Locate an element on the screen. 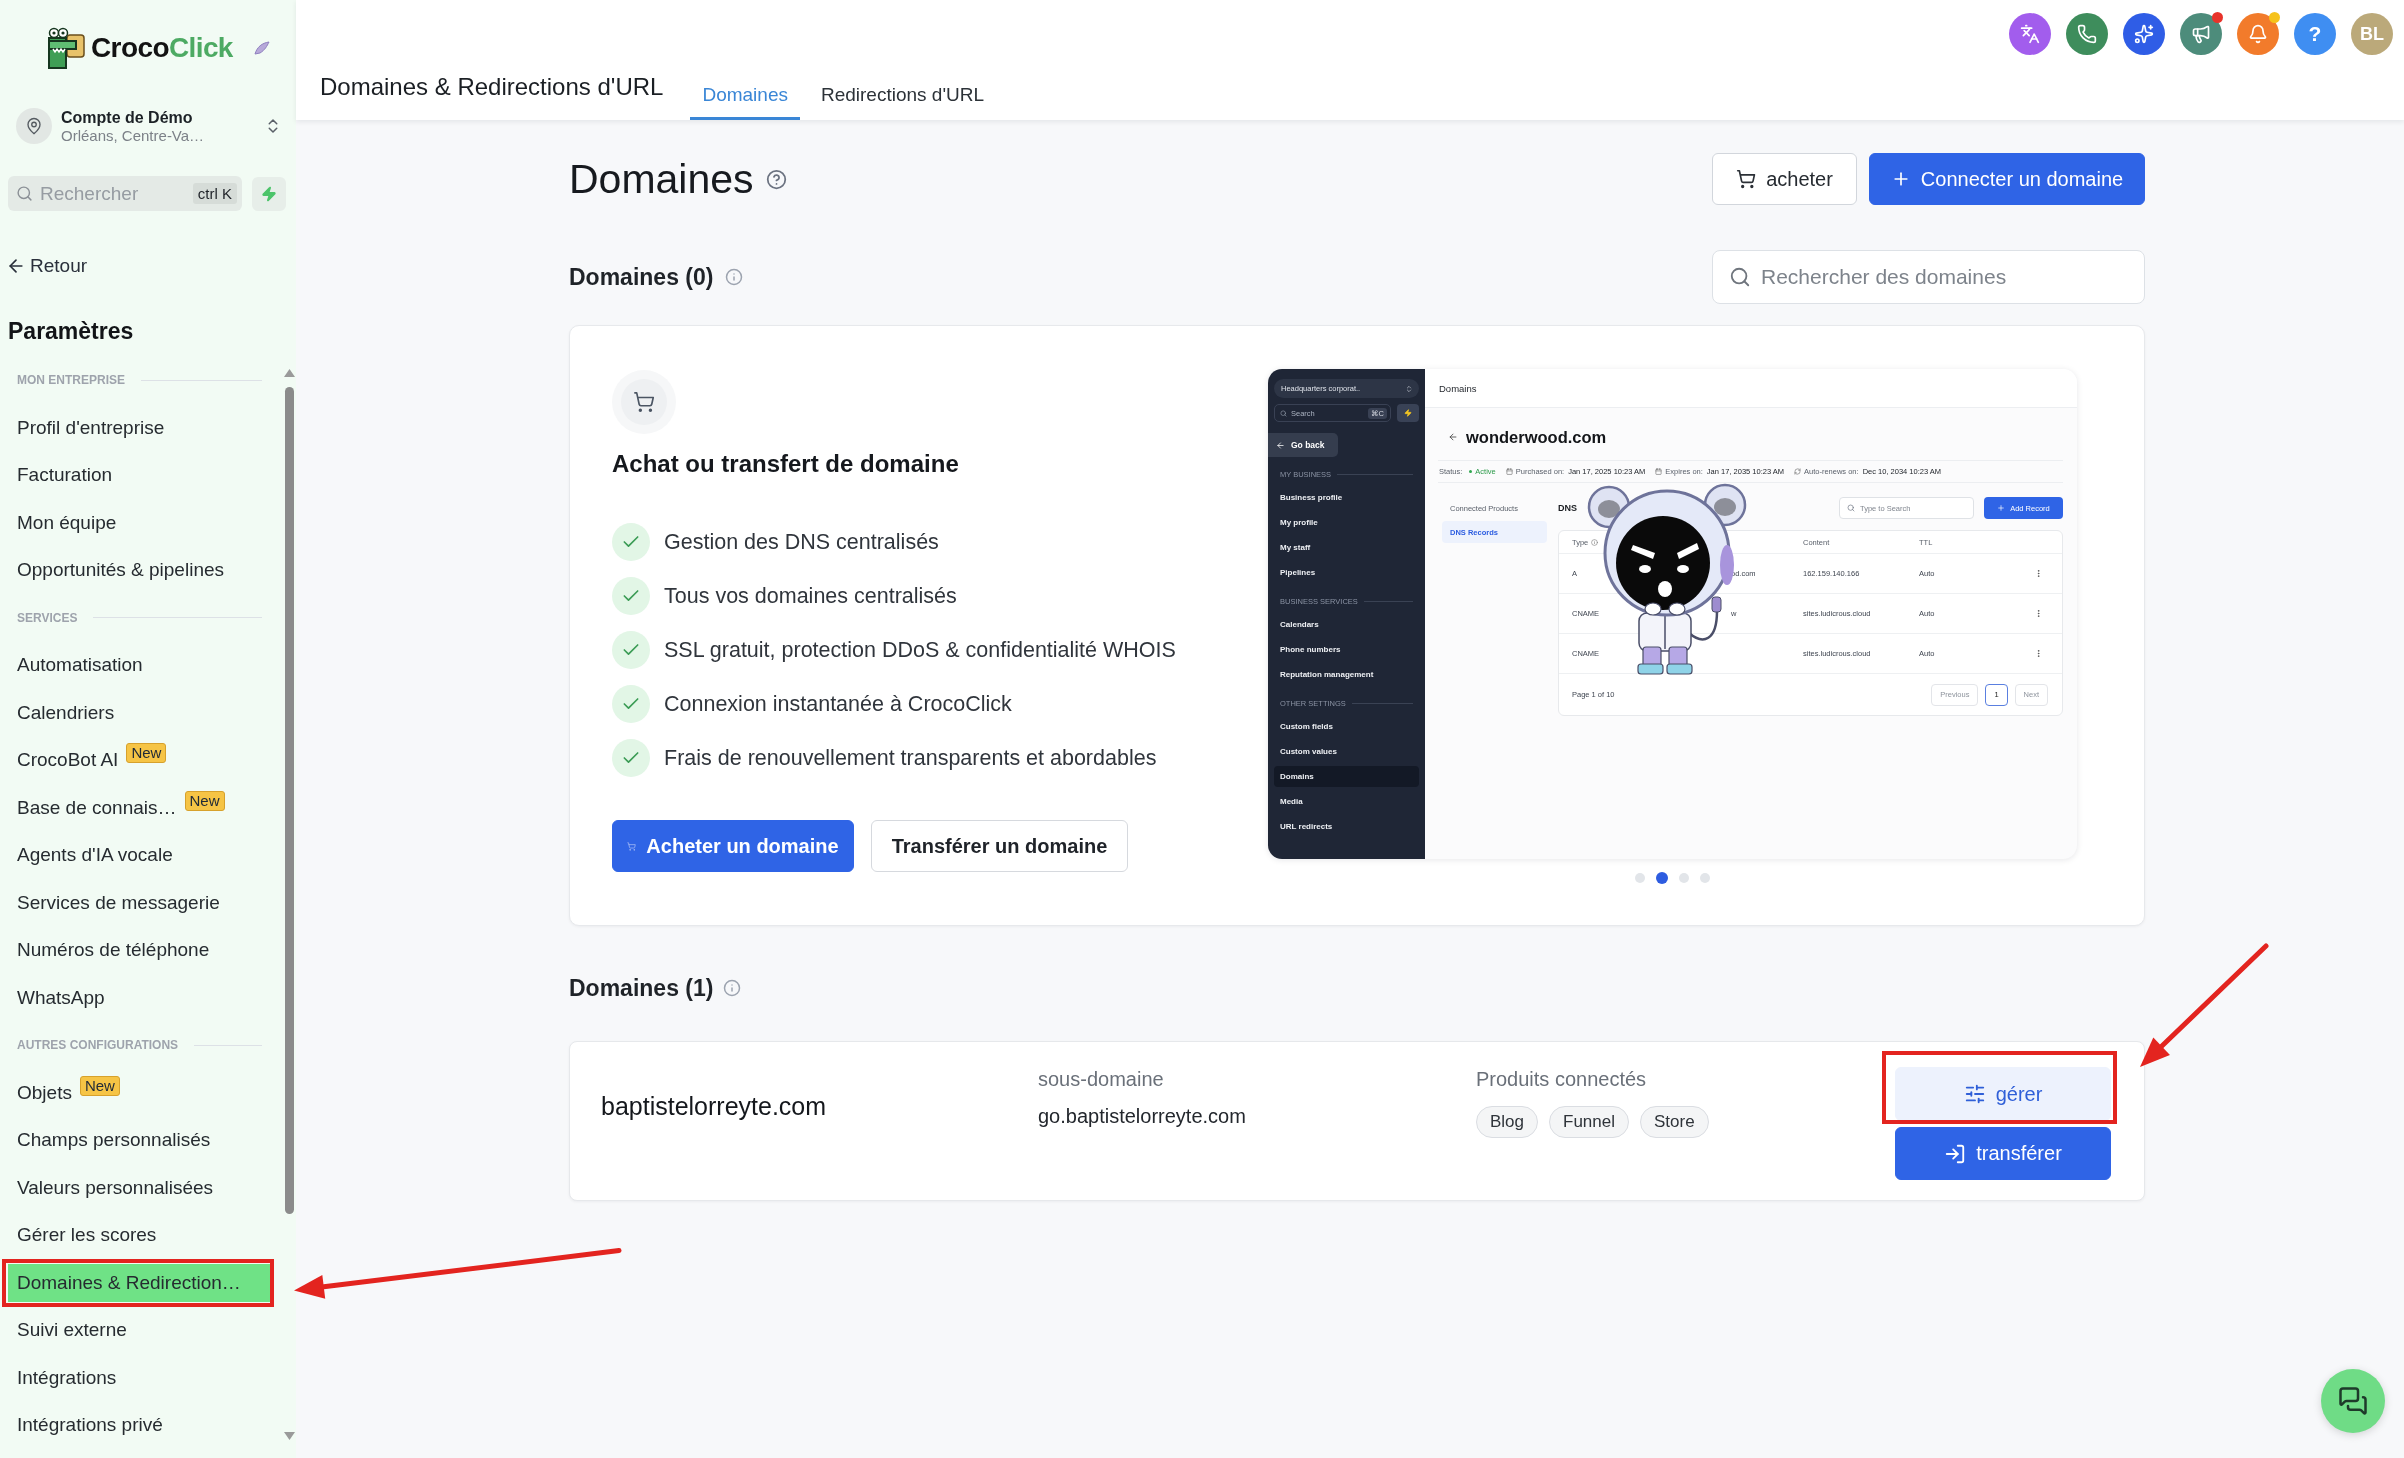 The height and width of the screenshot is (1458, 2404). nav-item: Services de messagerie is located at coordinates (139, 902).